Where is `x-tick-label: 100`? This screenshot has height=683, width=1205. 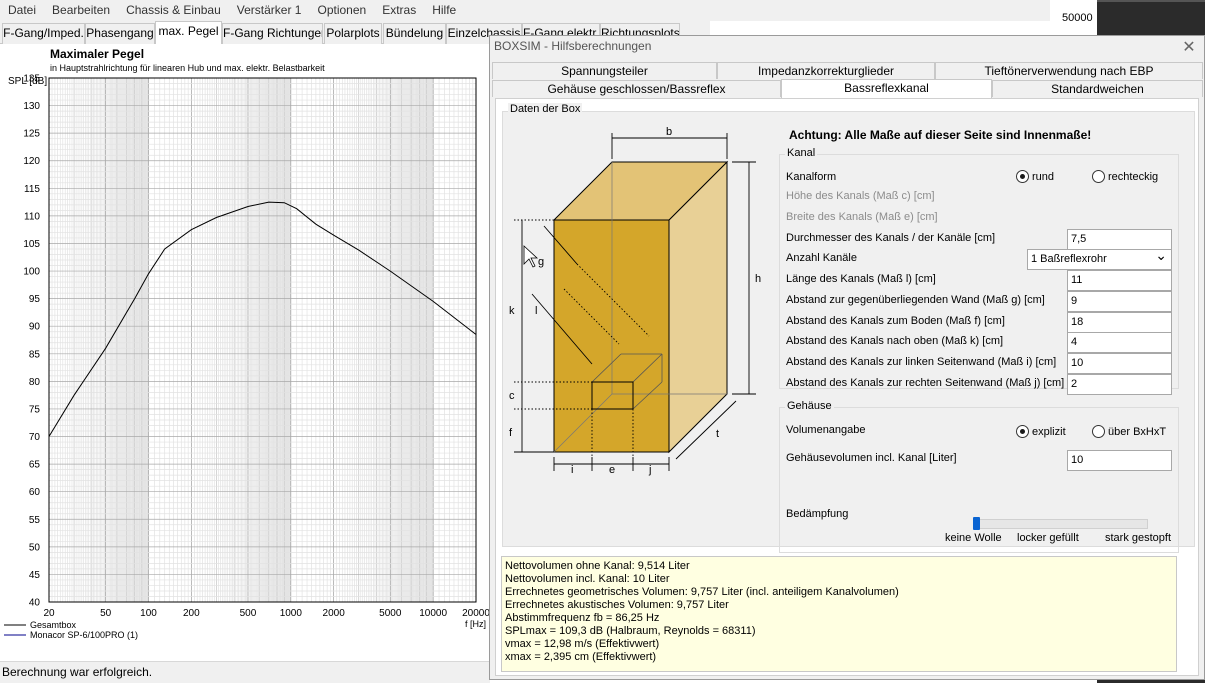
x-tick-label: 100 is located at coordinates (148, 613).